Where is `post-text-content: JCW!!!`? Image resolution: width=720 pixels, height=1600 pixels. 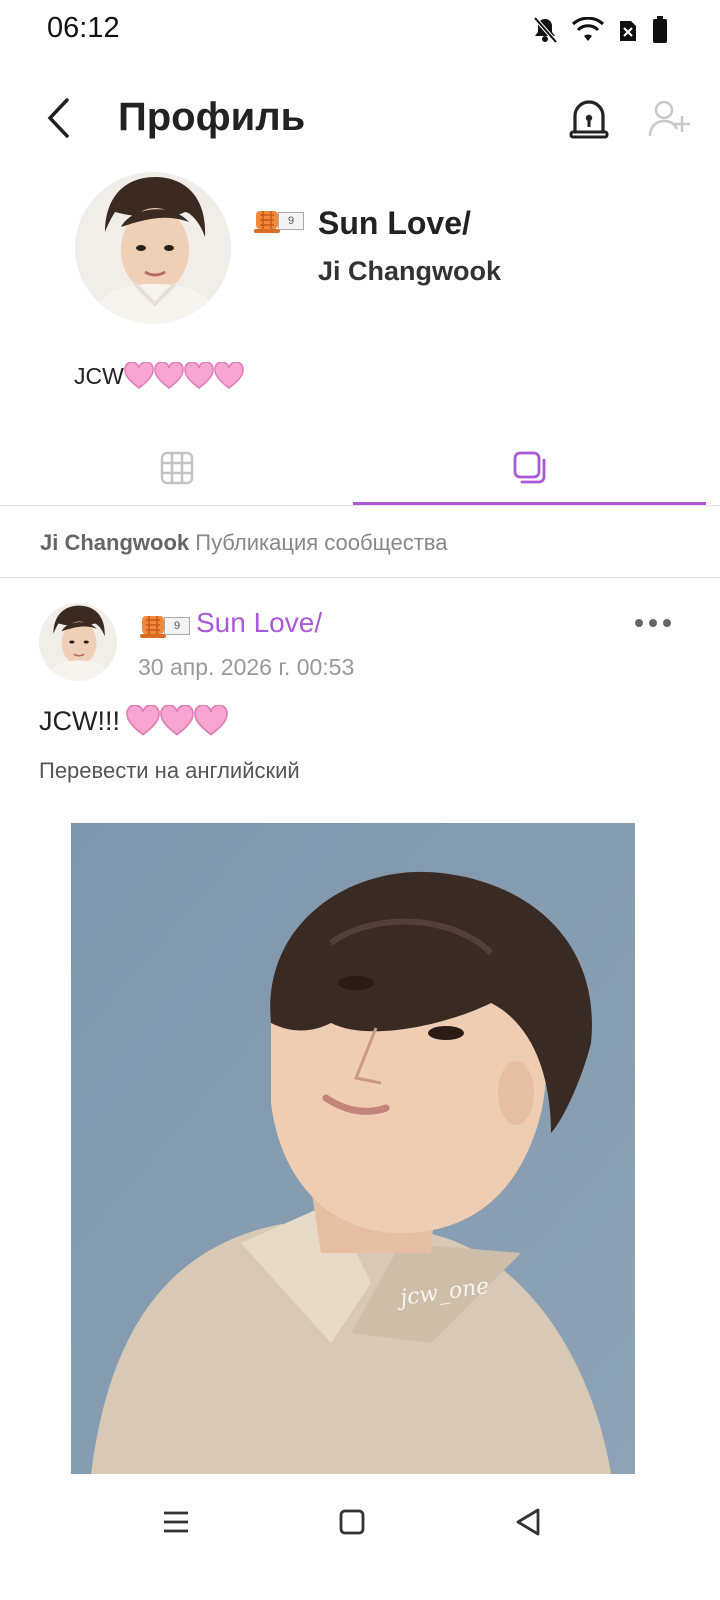
post-text-content: JCW!!! is located at coordinates (79, 720).